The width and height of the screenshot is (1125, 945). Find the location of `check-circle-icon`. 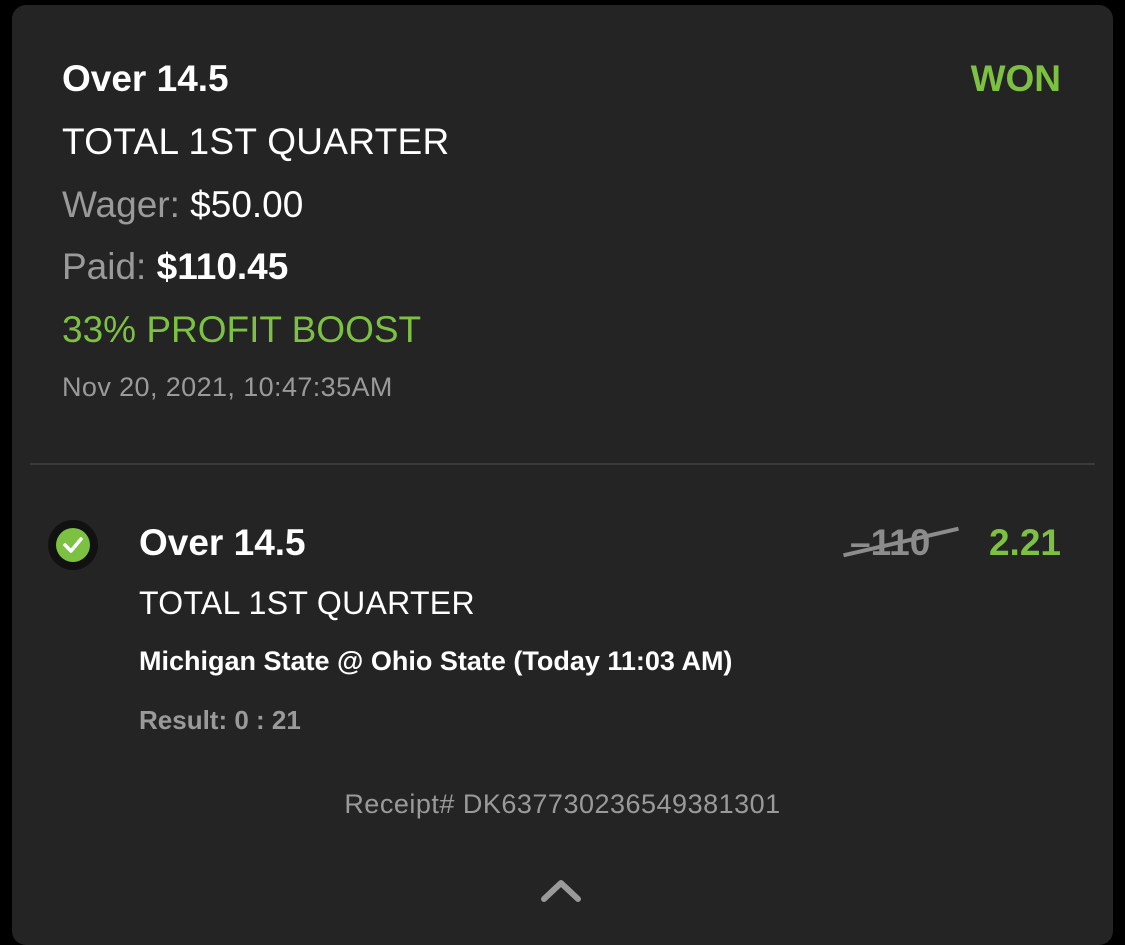

check-circle-icon is located at coordinates (73, 545).